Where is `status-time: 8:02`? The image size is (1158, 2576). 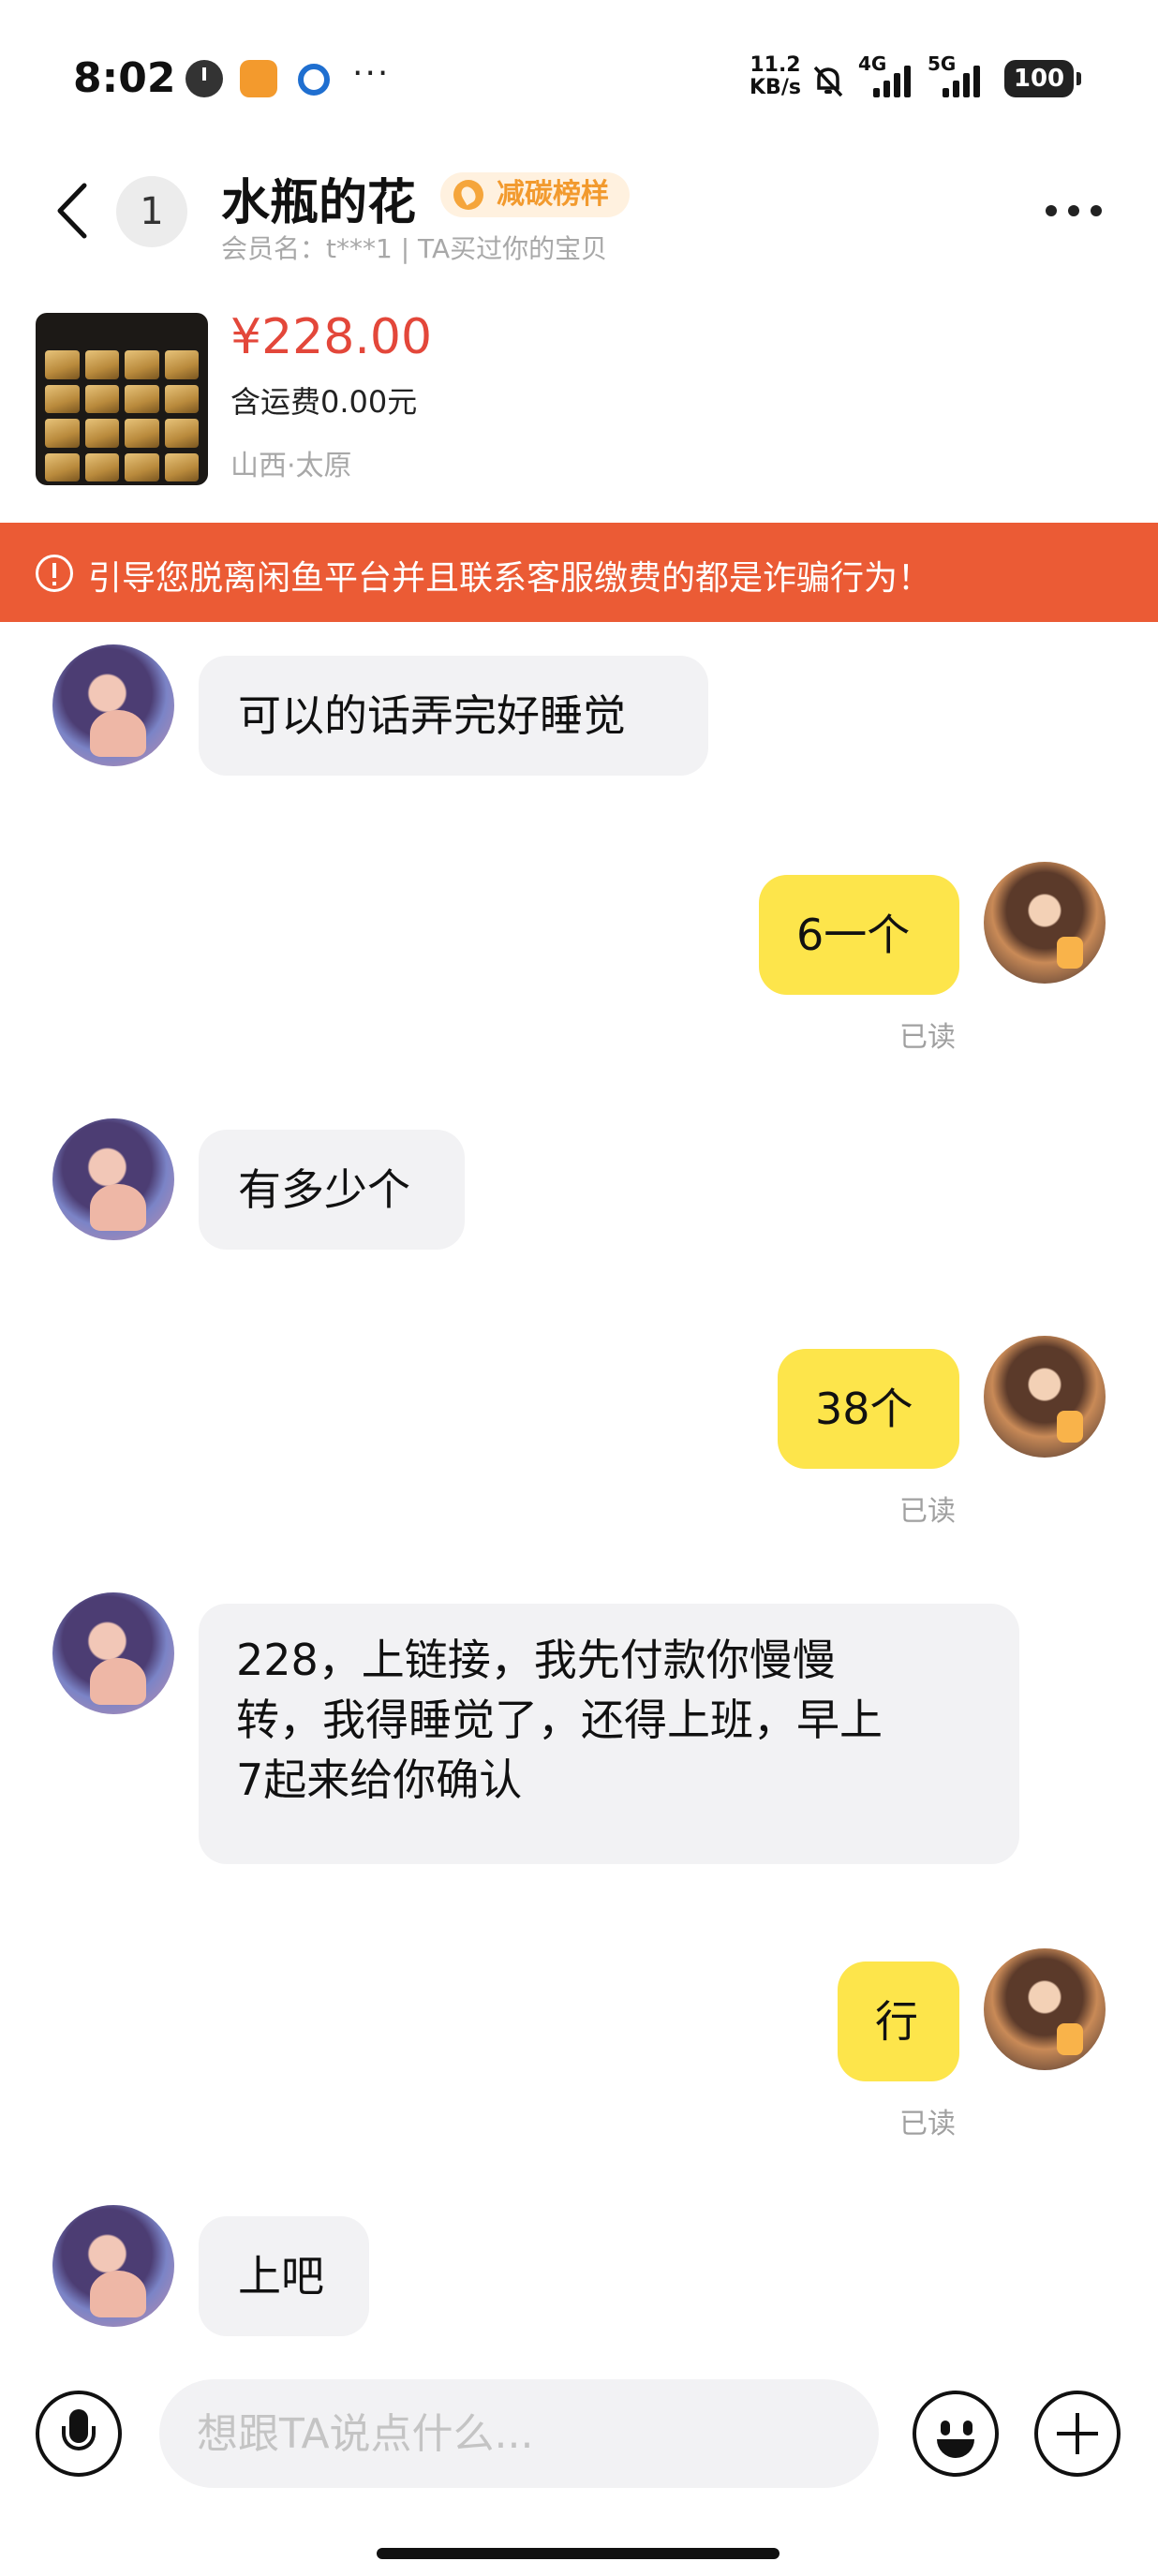
status-time: 8:02 is located at coordinates (124, 78).